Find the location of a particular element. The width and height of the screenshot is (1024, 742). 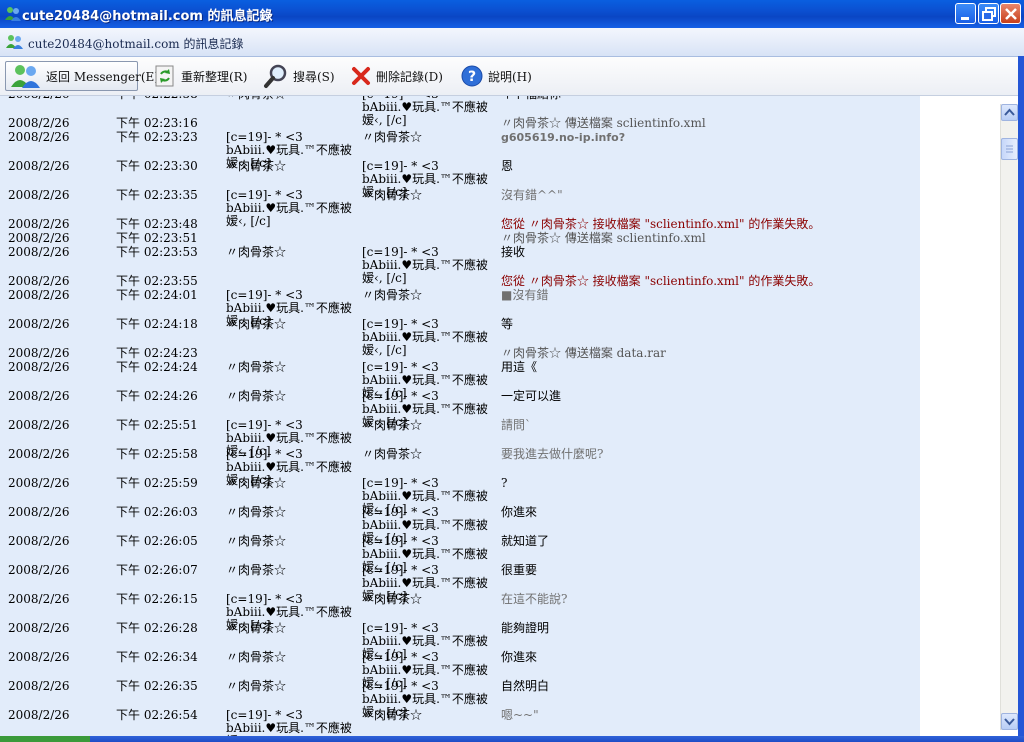

message-time: 下午 02:24:24 is located at coordinates (157, 367).